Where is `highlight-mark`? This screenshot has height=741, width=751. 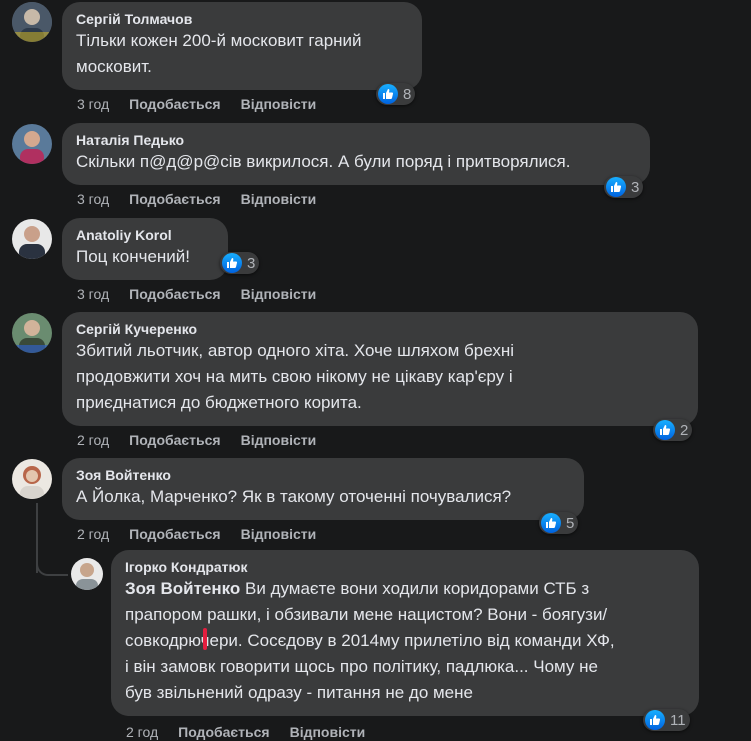
highlight-mark is located at coordinates (205, 639).